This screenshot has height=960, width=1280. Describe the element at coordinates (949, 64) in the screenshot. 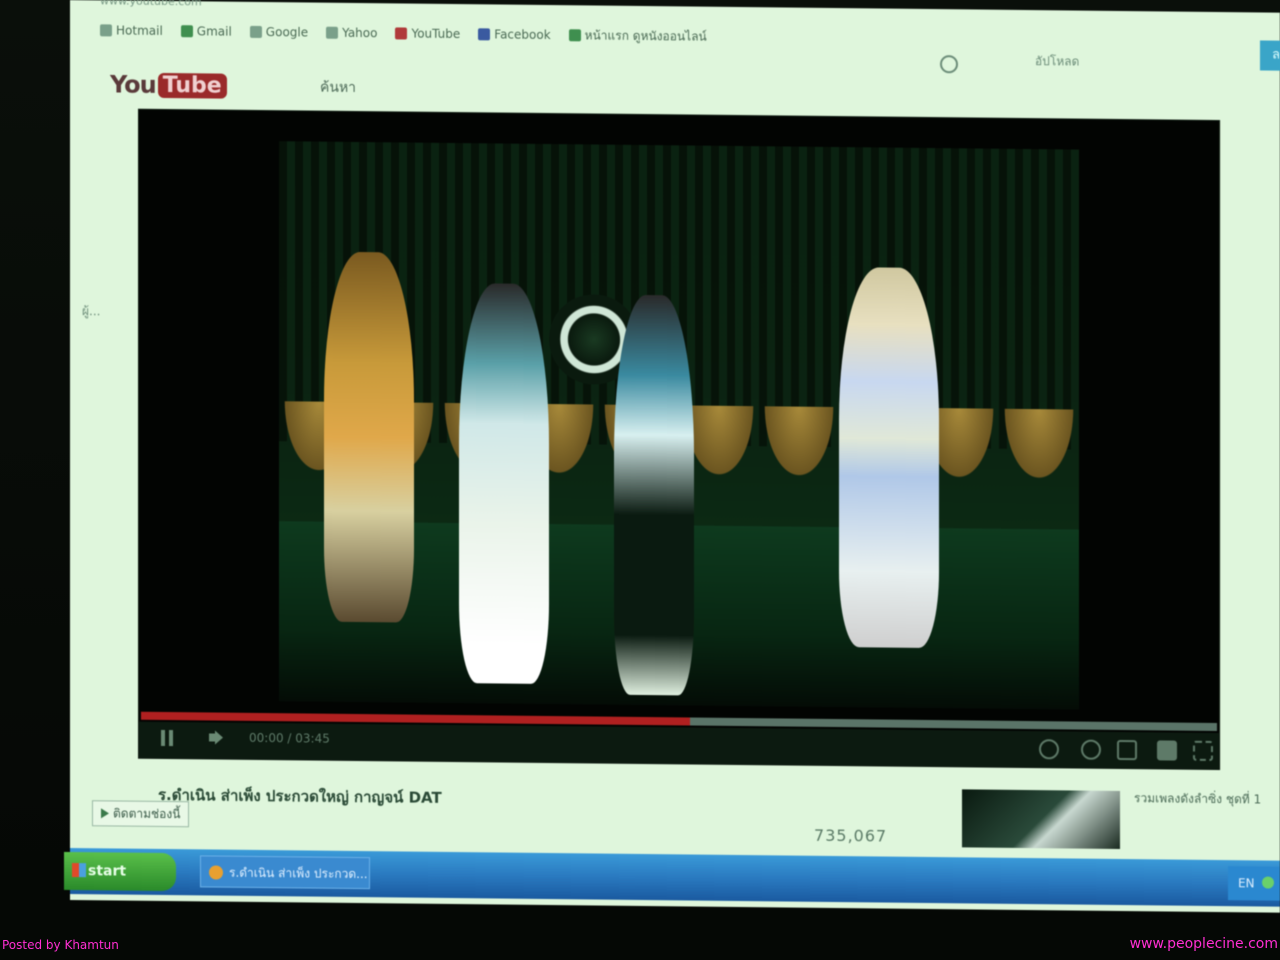

I see `search-icon` at that location.